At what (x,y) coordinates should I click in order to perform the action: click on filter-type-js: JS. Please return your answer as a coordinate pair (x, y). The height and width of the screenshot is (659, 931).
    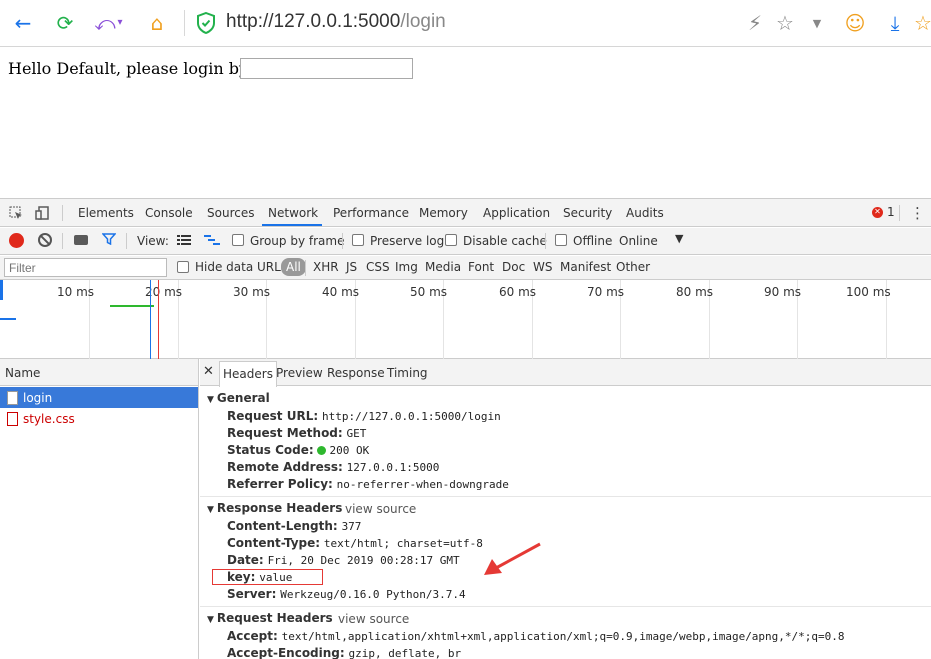
    Looking at the image, I should click on (351, 267).